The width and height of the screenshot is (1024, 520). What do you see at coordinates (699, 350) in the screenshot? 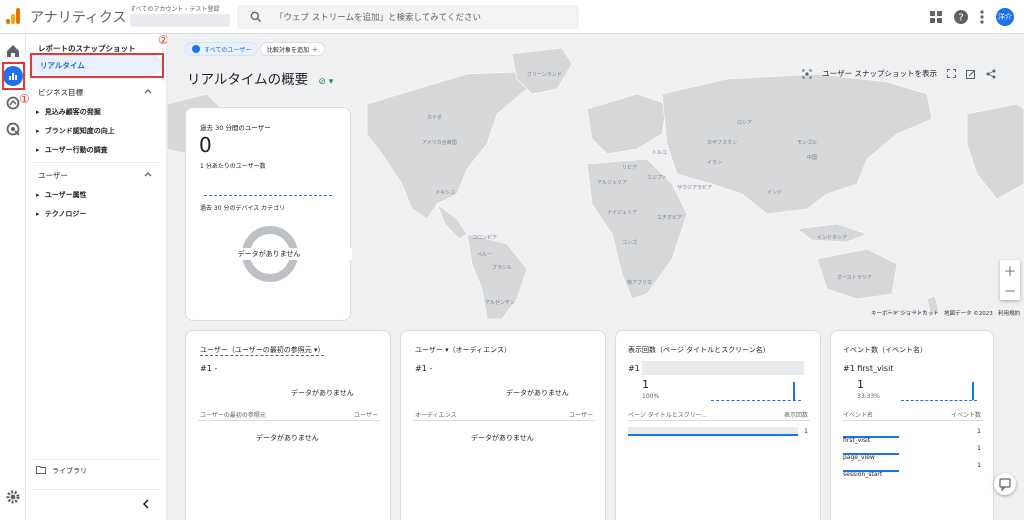
I see `card-title: 表示回数（ページ タイトルとスクリーン名）` at bounding box center [699, 350].